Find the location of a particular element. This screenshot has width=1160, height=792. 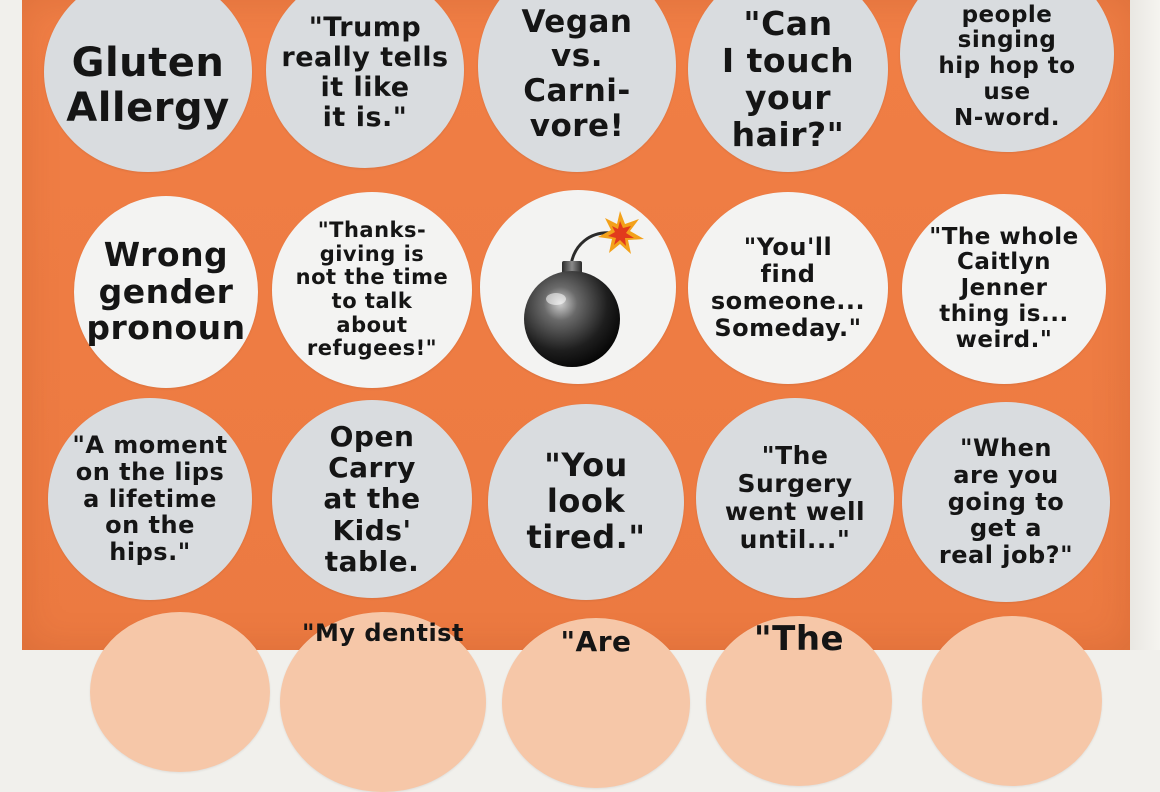

bingo-square-gluten-allergy: Gluten Allergy is located at coordinates (148, 86).